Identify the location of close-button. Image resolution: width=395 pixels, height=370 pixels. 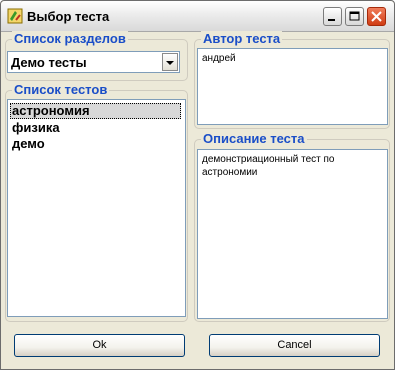
(376, 16).